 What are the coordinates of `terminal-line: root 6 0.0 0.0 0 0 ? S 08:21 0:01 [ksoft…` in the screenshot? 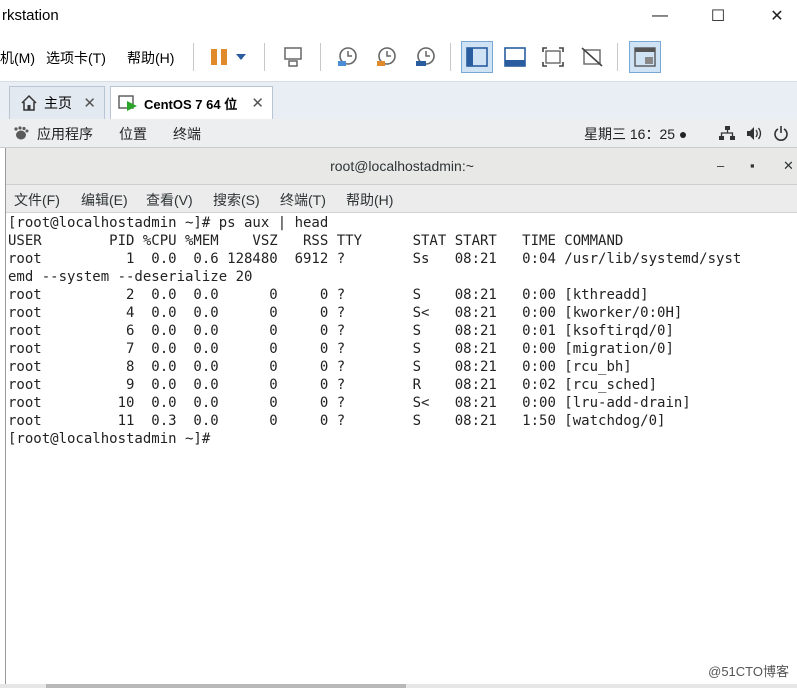 It's located at (341, 331).